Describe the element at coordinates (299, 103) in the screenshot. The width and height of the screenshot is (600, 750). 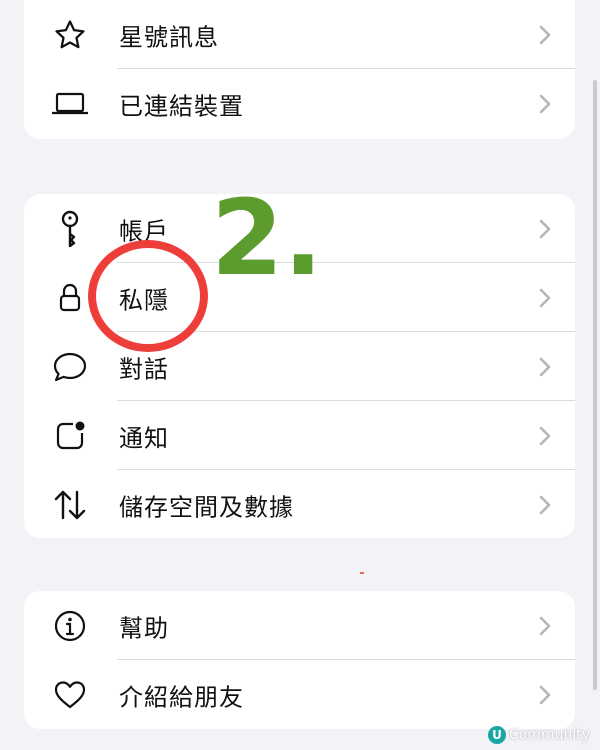
I see `menu-item-linked-devices: 已連結裝置` at that location.